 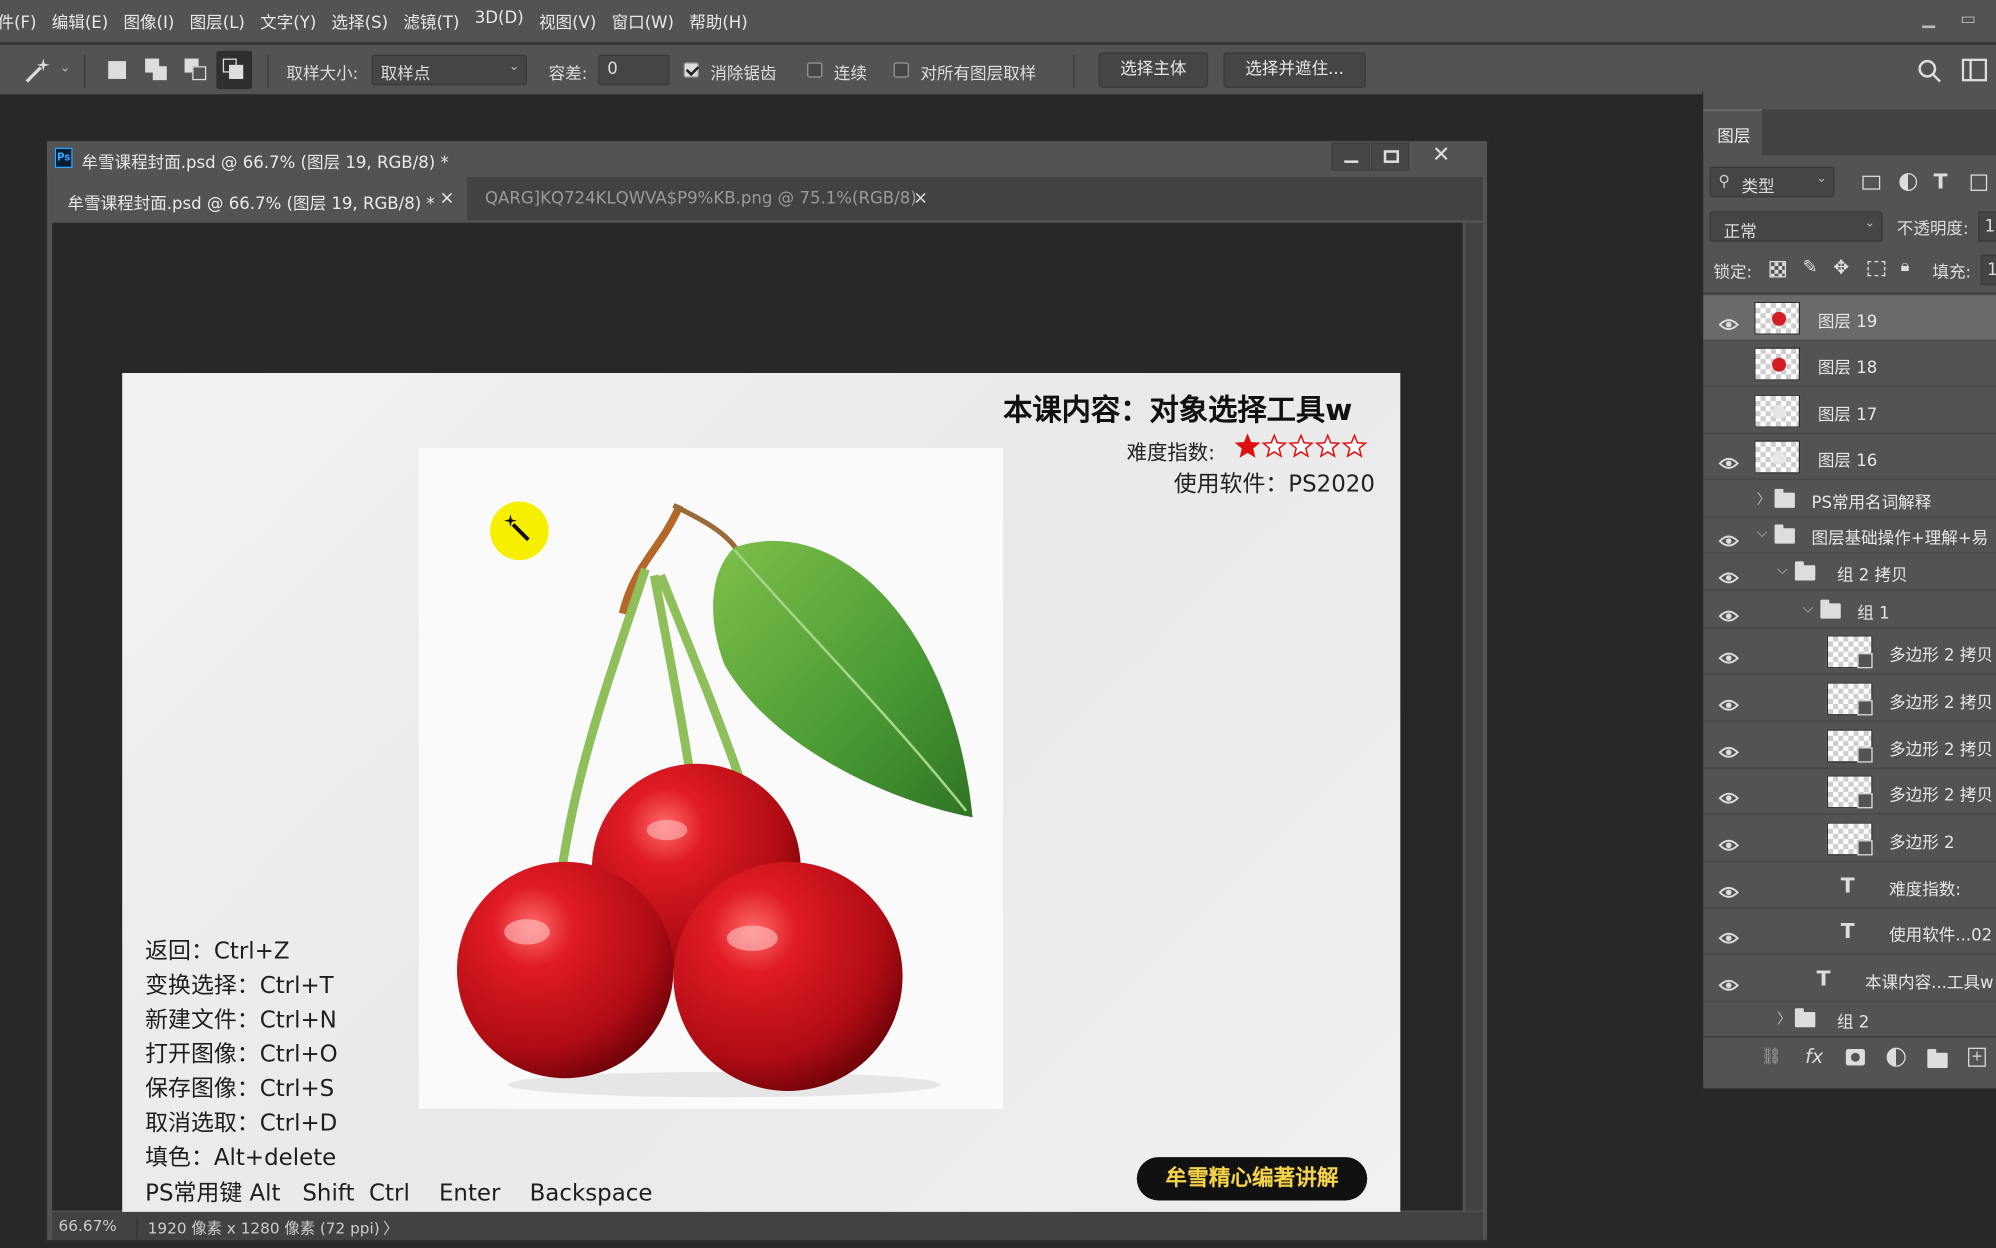 What do you see at coordinates (1771, 1057) in the screenshot?
I see `link-layers-icon: ⛓` at bounding box center [1771, 1057].